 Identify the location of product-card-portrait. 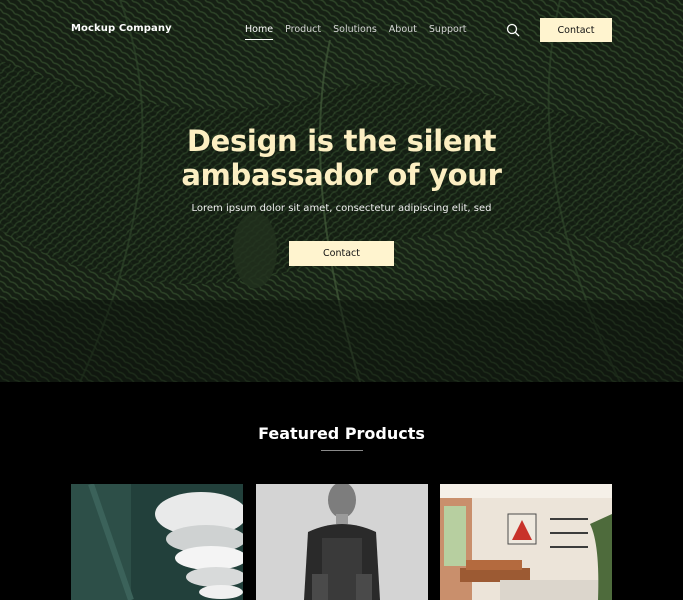
(342, 542).